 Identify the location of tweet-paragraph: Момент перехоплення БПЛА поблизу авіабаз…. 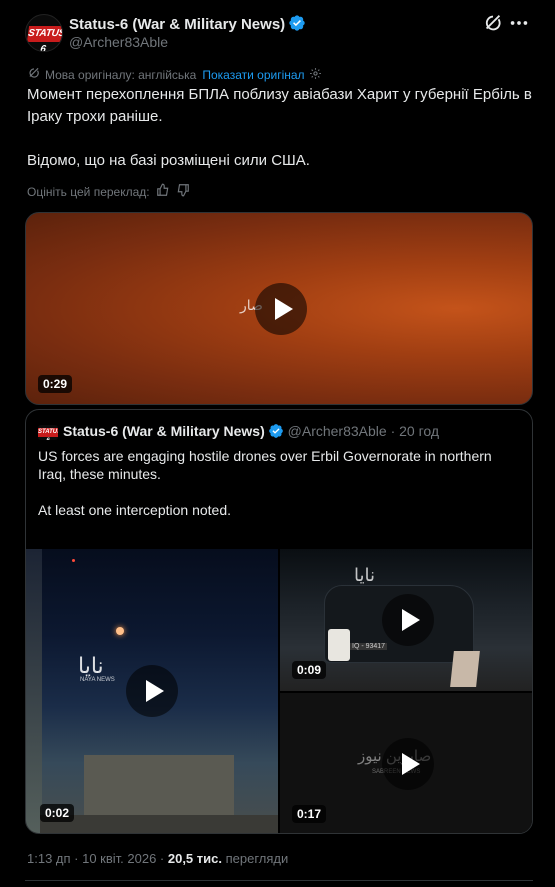
(279, 105).